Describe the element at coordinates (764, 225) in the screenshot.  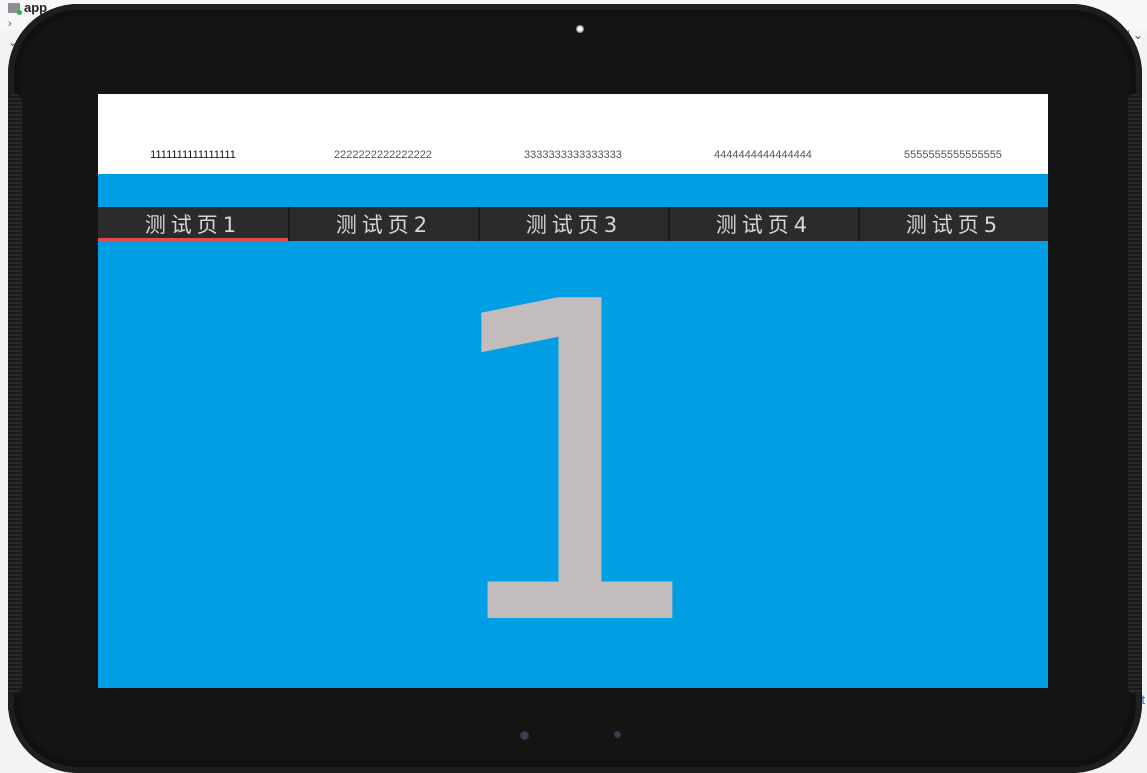
I see `tab-label: 测试页4` at that location.